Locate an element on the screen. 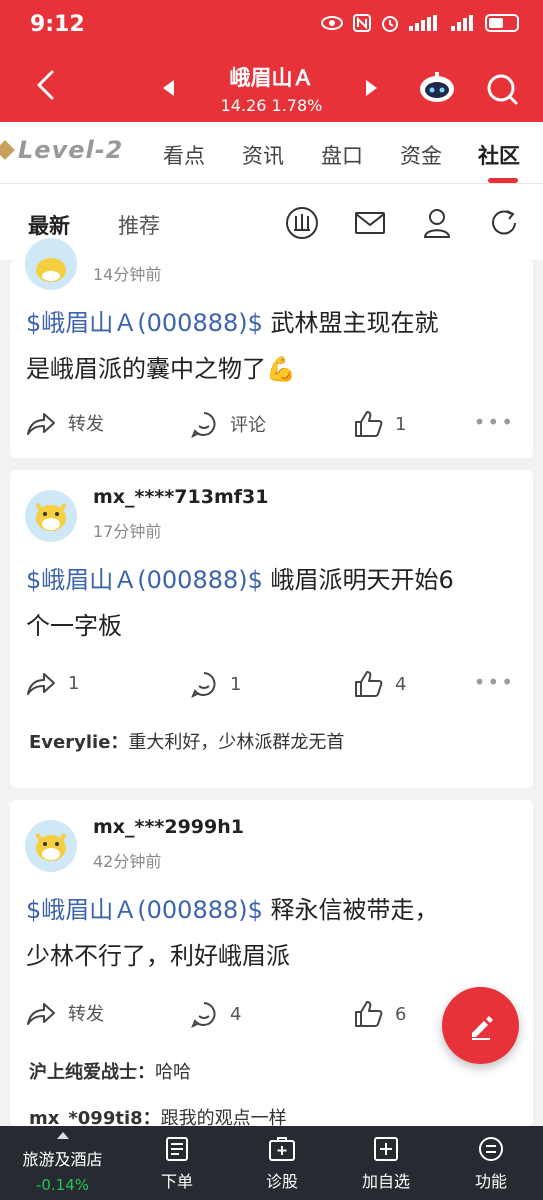 Image resolution: width=543 pixels, height=1200 pixels. diagnose-stock-button: 诊股 is located at coordinates (282, 1164).